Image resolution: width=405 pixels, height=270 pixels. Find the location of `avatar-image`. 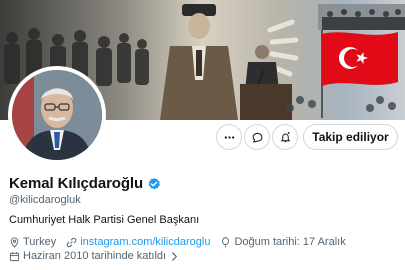

avatar-image is located at coordinates (57, 115).